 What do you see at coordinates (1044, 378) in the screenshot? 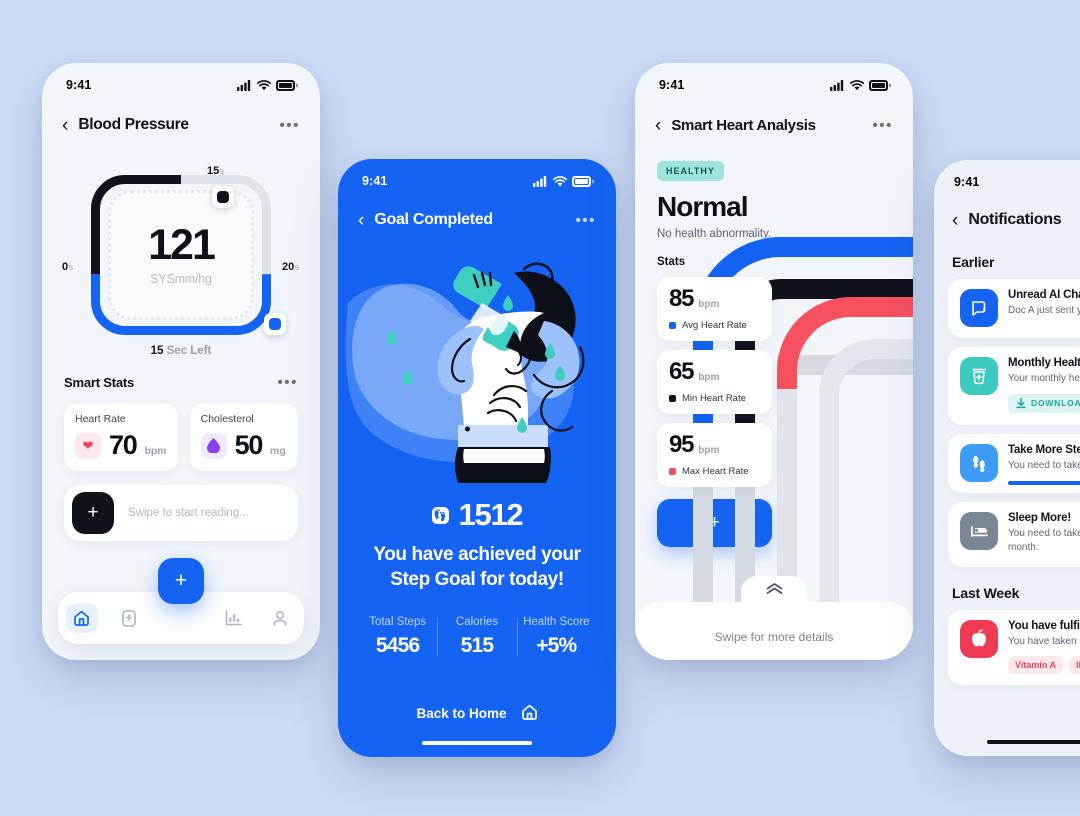
I see `notification-subtitle: Your monthly health` at bounding box center [1044, 378].